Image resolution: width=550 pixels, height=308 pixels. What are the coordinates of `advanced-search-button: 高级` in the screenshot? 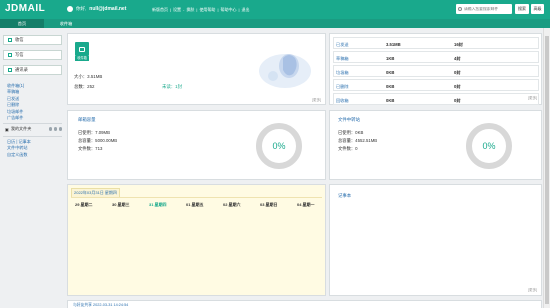 It's located at (537, 9).